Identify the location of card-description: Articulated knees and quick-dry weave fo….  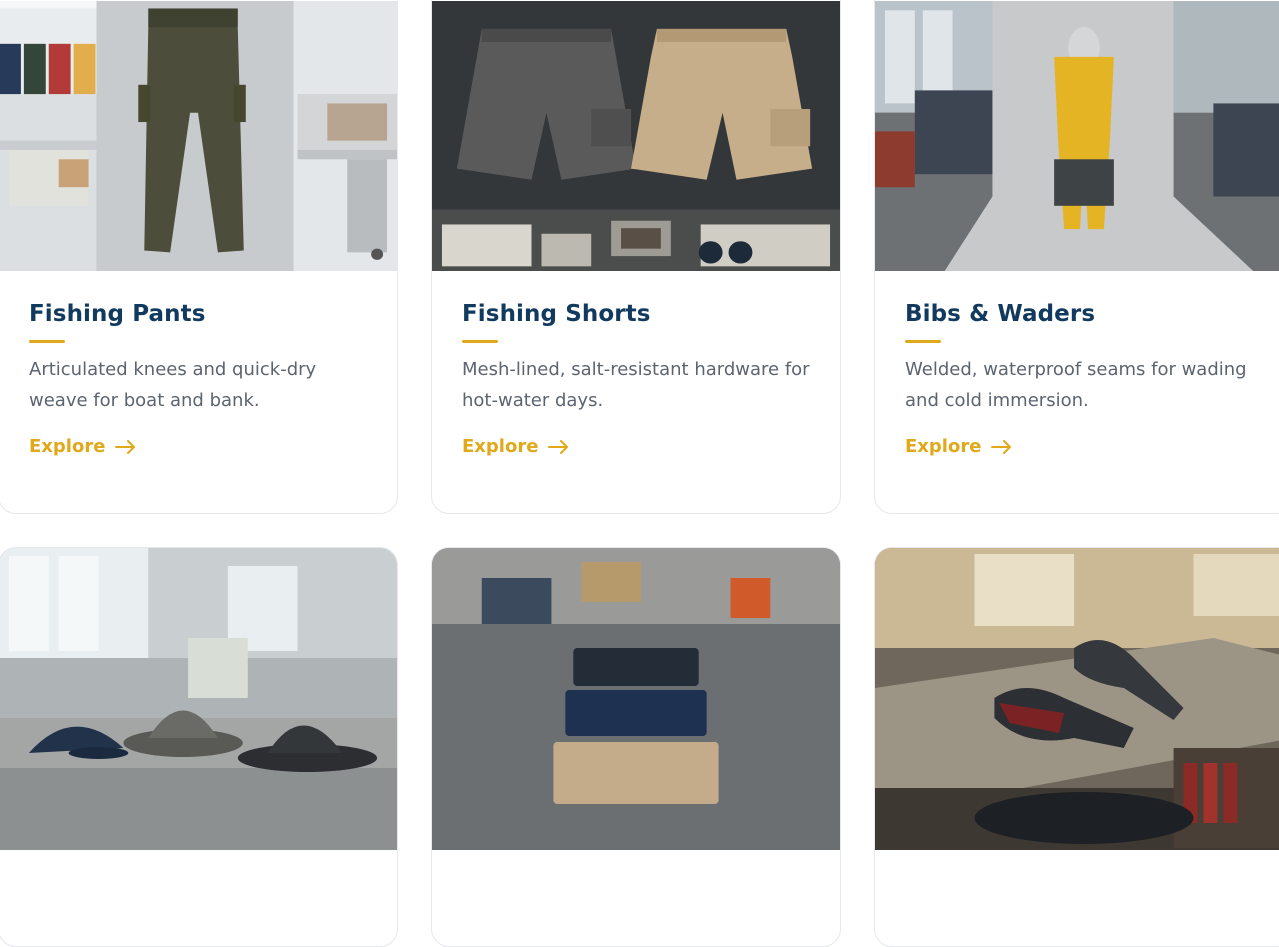
(173, 385).